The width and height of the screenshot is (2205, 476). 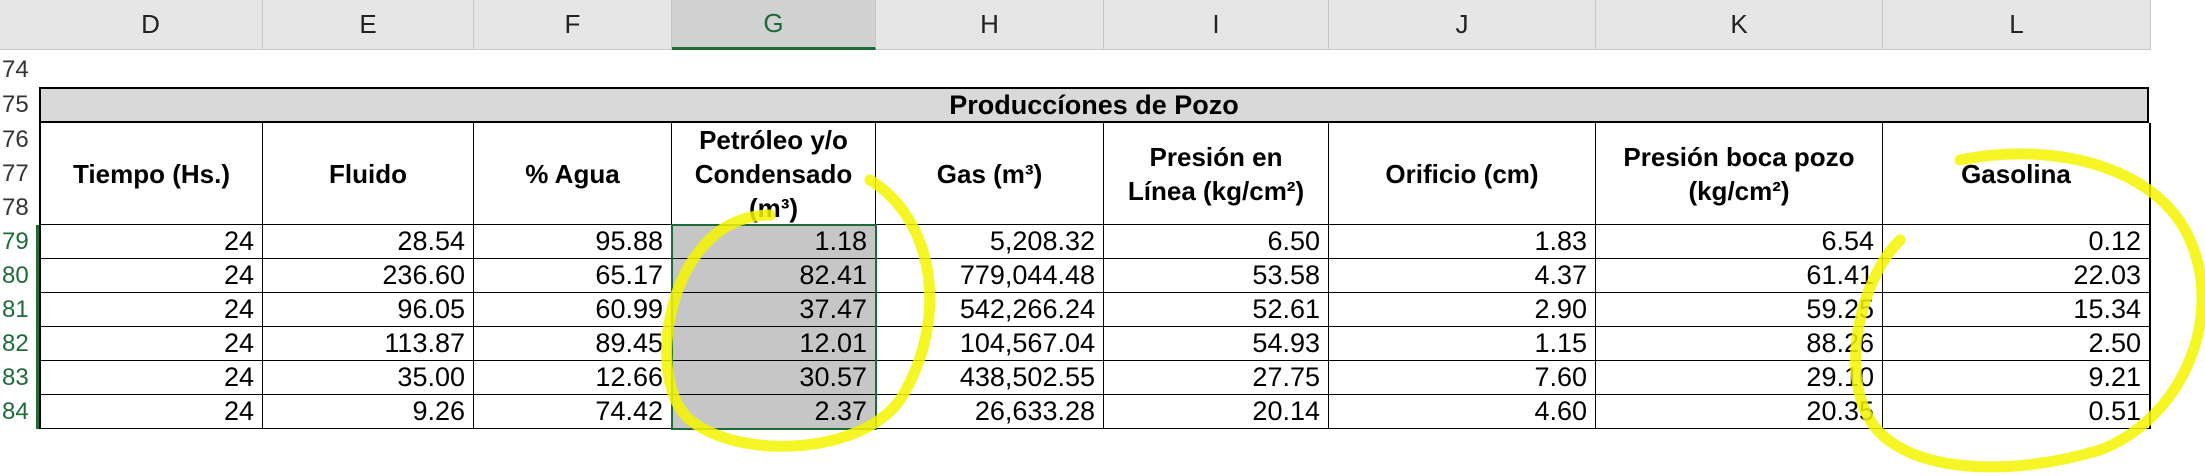 I want to click on cell-fluido: 236.60, so click(x=368, y=276).